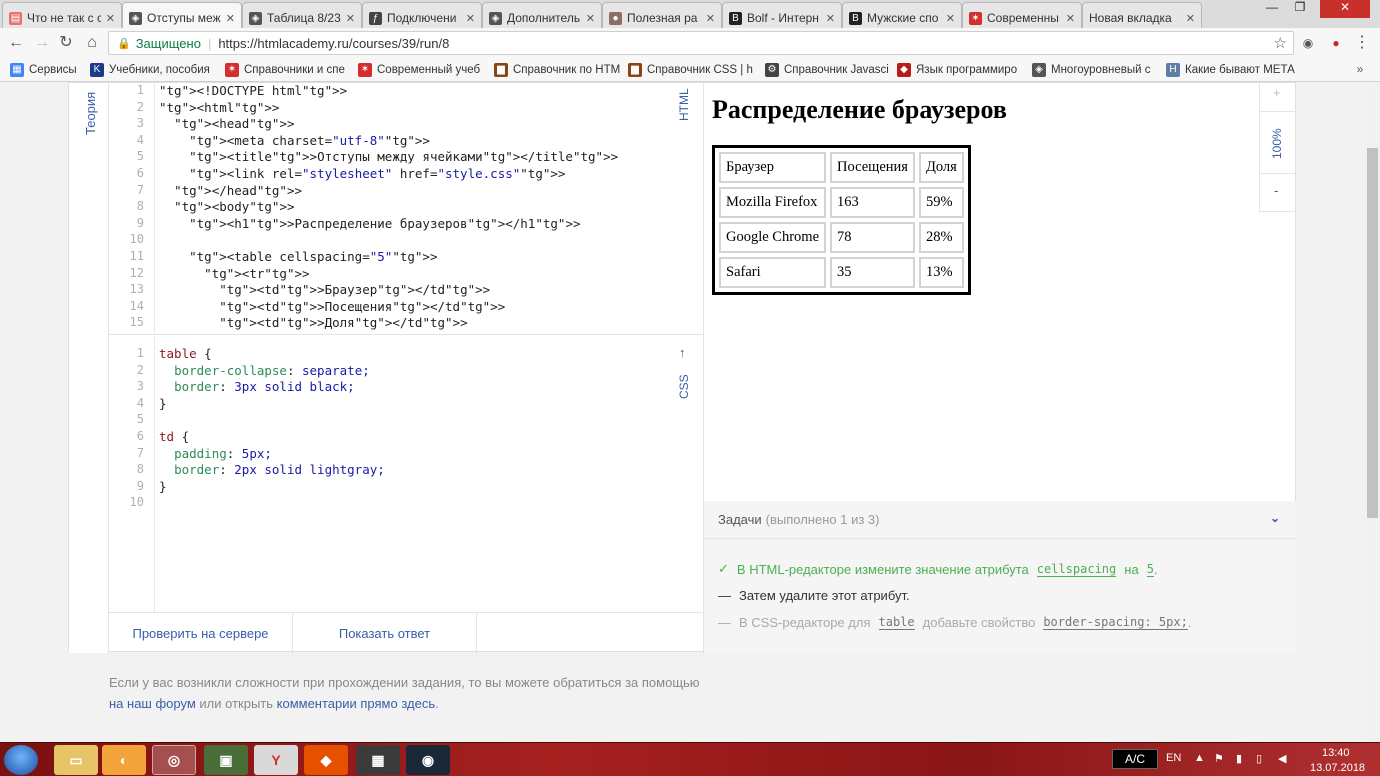  What do you see at coordinates (957, 70) in the screenshot?
I see `bookmark-item: ◆ Язык программиро` at bounding box center [957, 70].